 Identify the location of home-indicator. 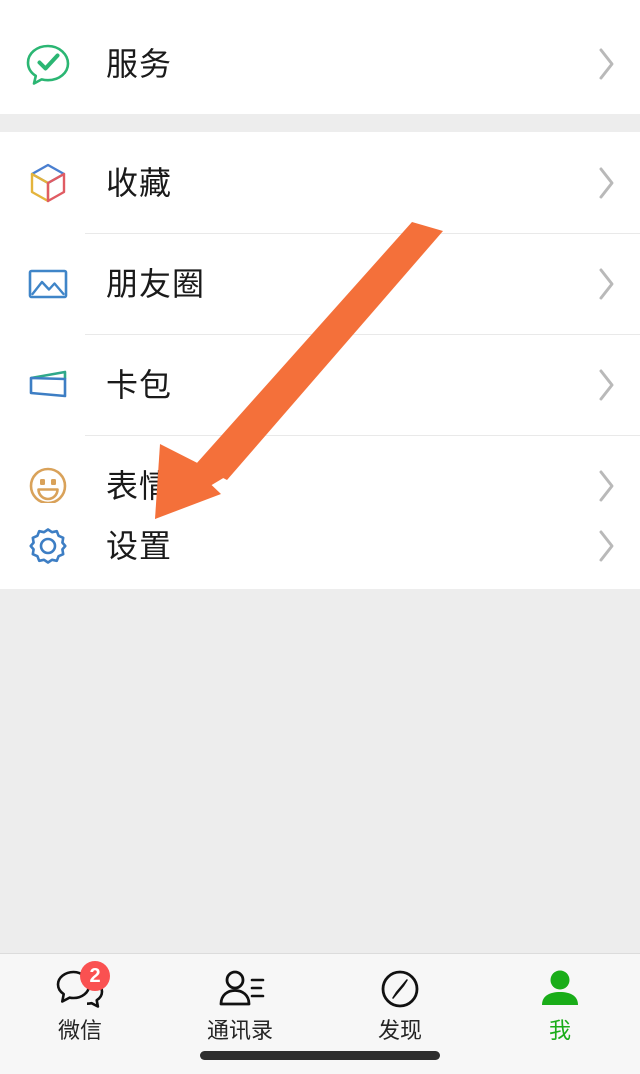
(320, 1055).